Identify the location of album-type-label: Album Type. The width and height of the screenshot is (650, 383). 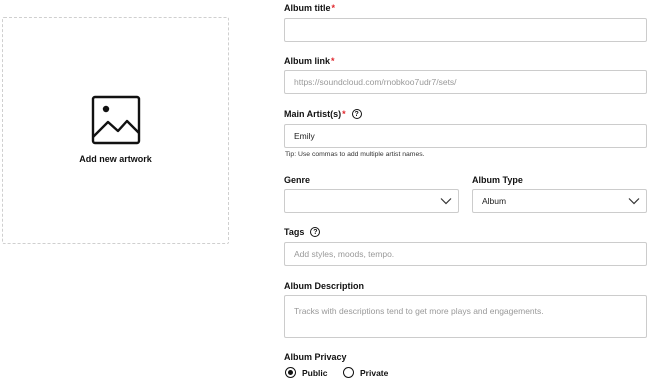
(497, 180).